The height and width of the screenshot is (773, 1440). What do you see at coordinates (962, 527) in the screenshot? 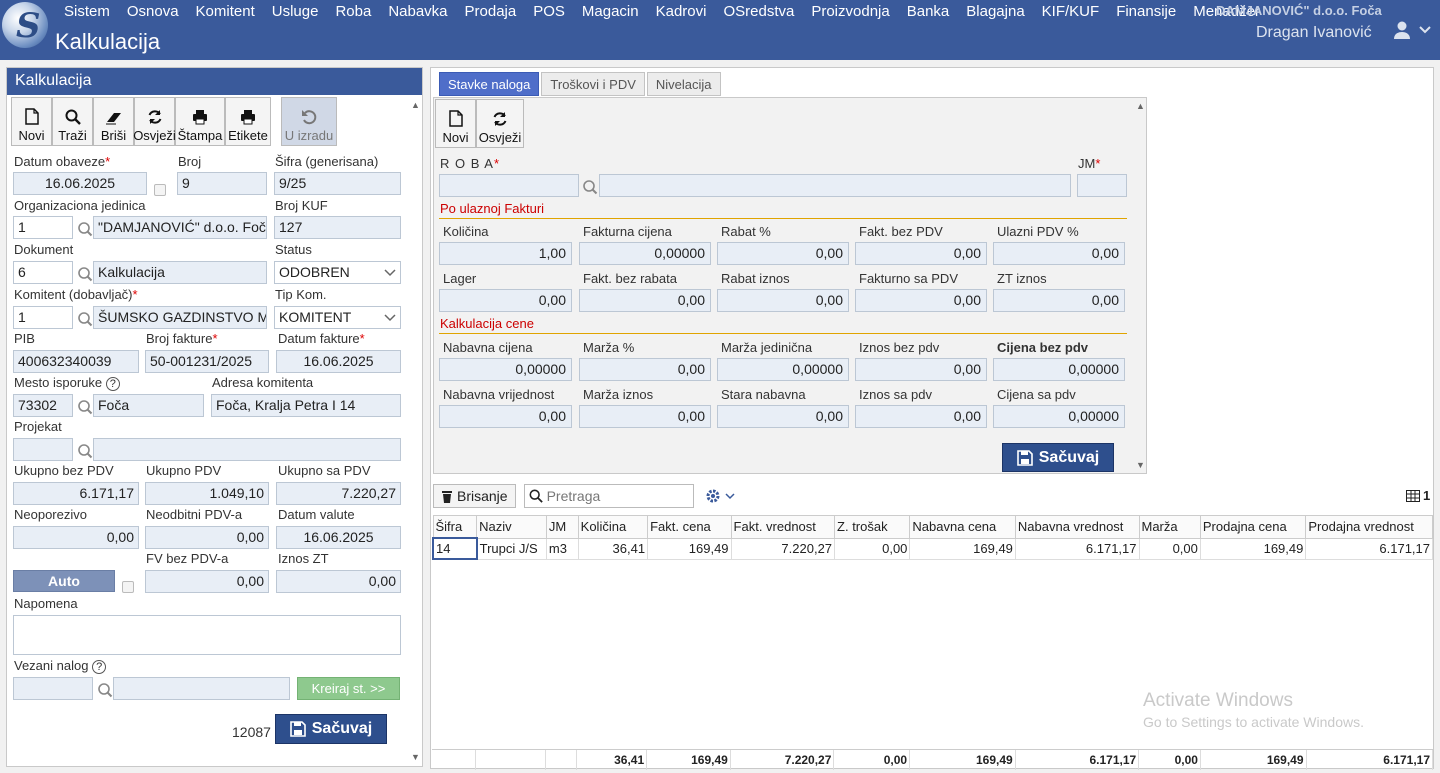
I see `column-header: Nabavna cena` at bounding box center [962, 527].